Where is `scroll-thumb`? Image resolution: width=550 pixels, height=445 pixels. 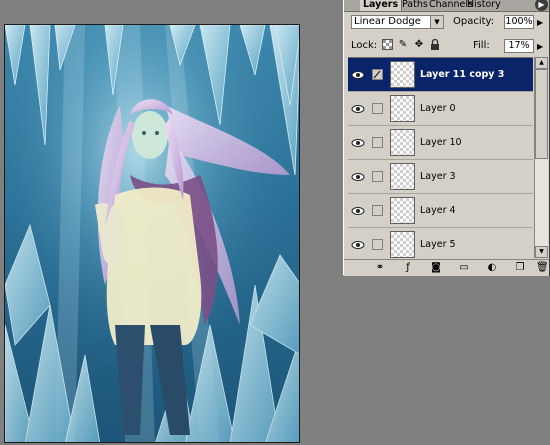
scroll-thumb is located at coordinates (541, 114).